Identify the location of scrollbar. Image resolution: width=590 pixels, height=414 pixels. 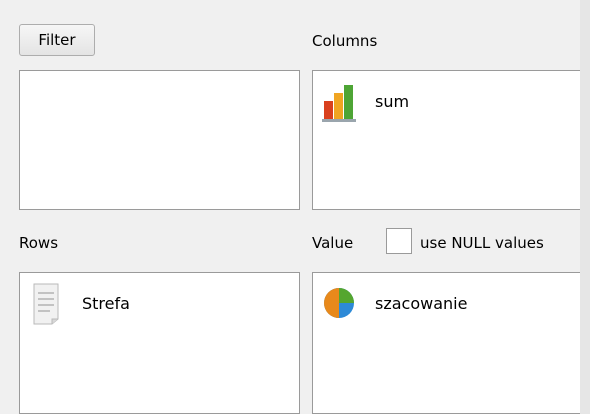
(585, 207).